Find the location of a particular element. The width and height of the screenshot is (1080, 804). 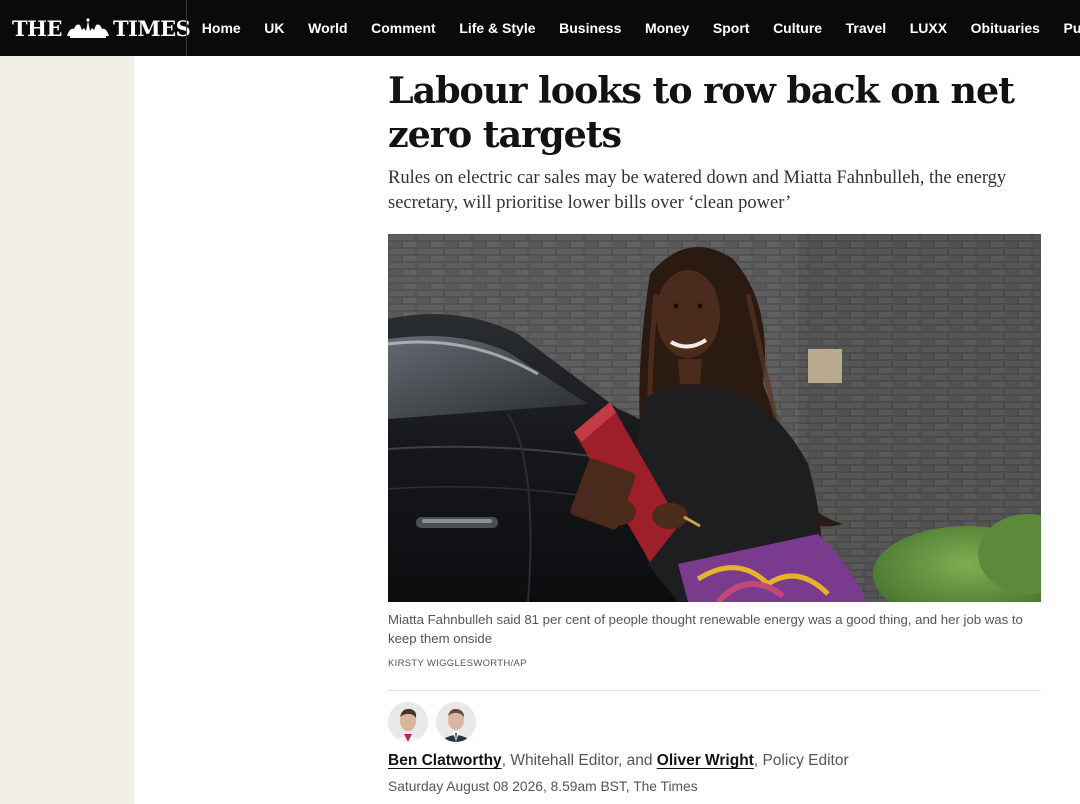

nav-item-obituaries: Obituaries is located at coordinates (1005, 28).